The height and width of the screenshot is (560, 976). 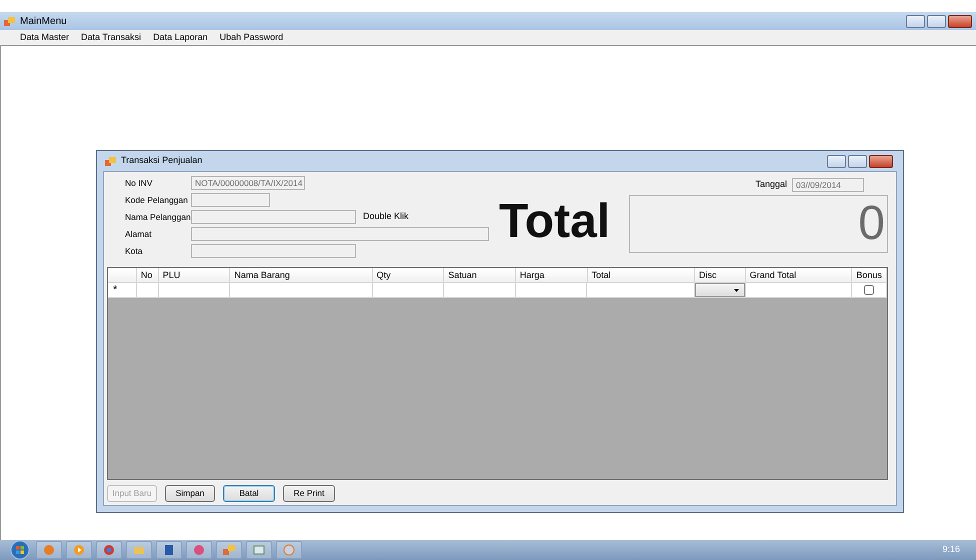 What do you see at coordinates (79, 550) in the screenshot?
I see `play-icon` at bounding box center [79, 550].